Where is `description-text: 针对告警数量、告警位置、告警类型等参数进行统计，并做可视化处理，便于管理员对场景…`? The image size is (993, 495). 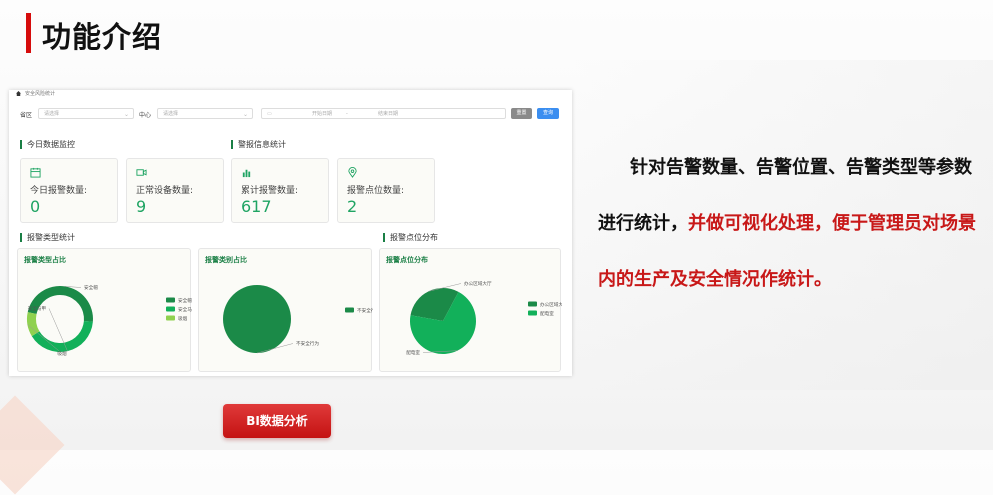 description-text: 针对告警数量、告警位置、告警类型等参数进行统计，并做可视化处理，便于管理员对场景… is located at coordinates (788, 224).